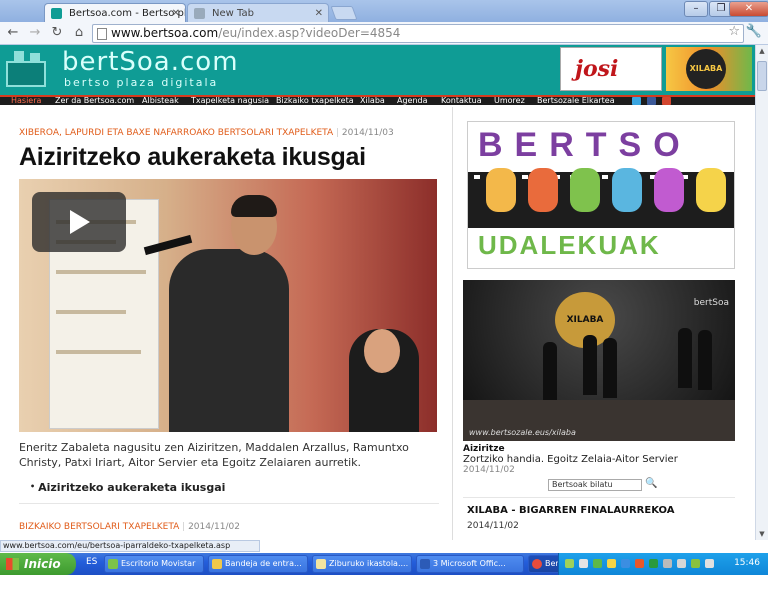  I want to click on ad-josi-banner: josi, so click(611, 69).